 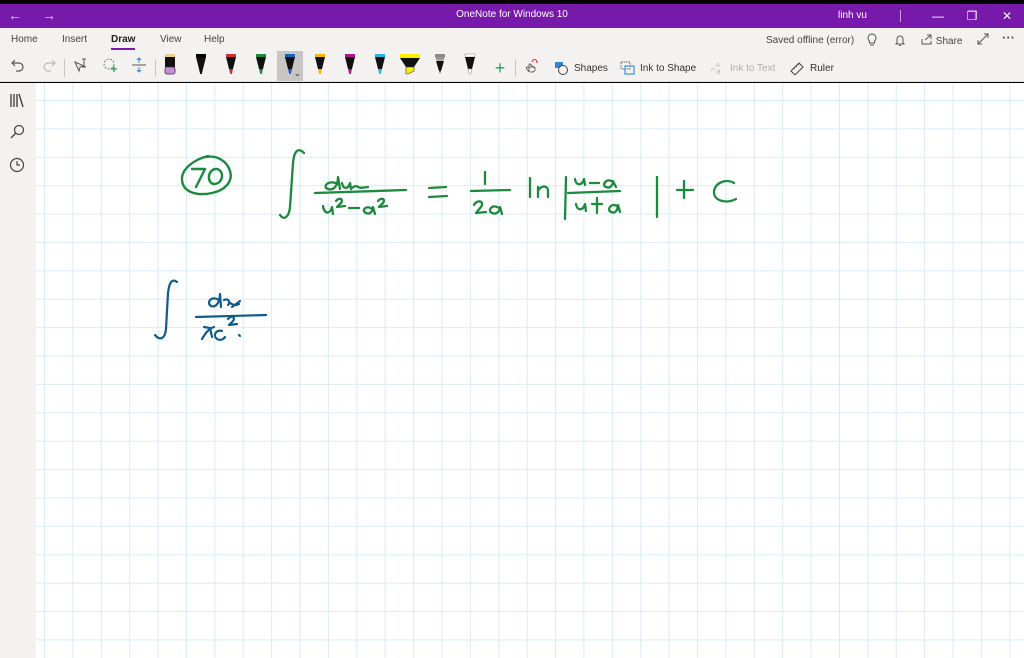 I want to click on shapes-label: Shapes, so click(x=591, y=68).